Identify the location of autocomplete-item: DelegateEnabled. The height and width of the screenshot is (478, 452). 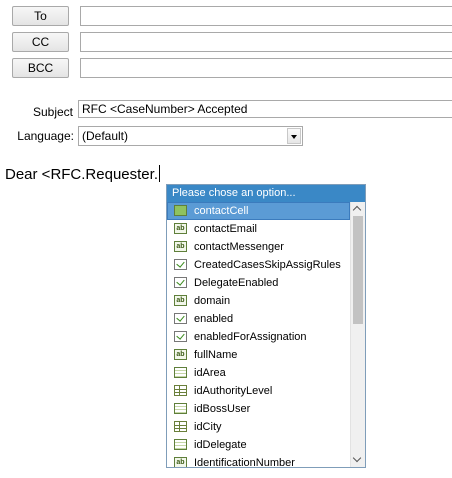
(258, 283).